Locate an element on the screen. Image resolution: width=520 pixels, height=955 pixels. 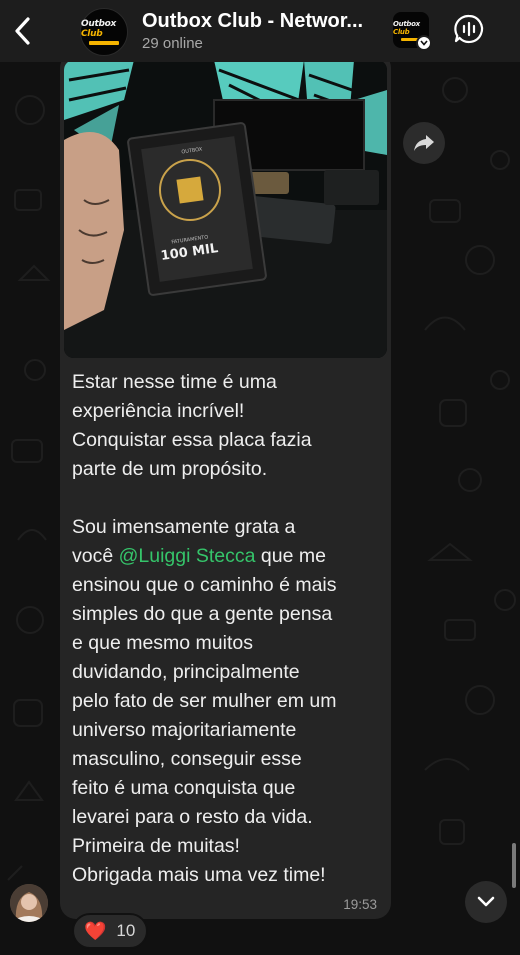
online-count: 29 online is located at coordinates (172, 43).